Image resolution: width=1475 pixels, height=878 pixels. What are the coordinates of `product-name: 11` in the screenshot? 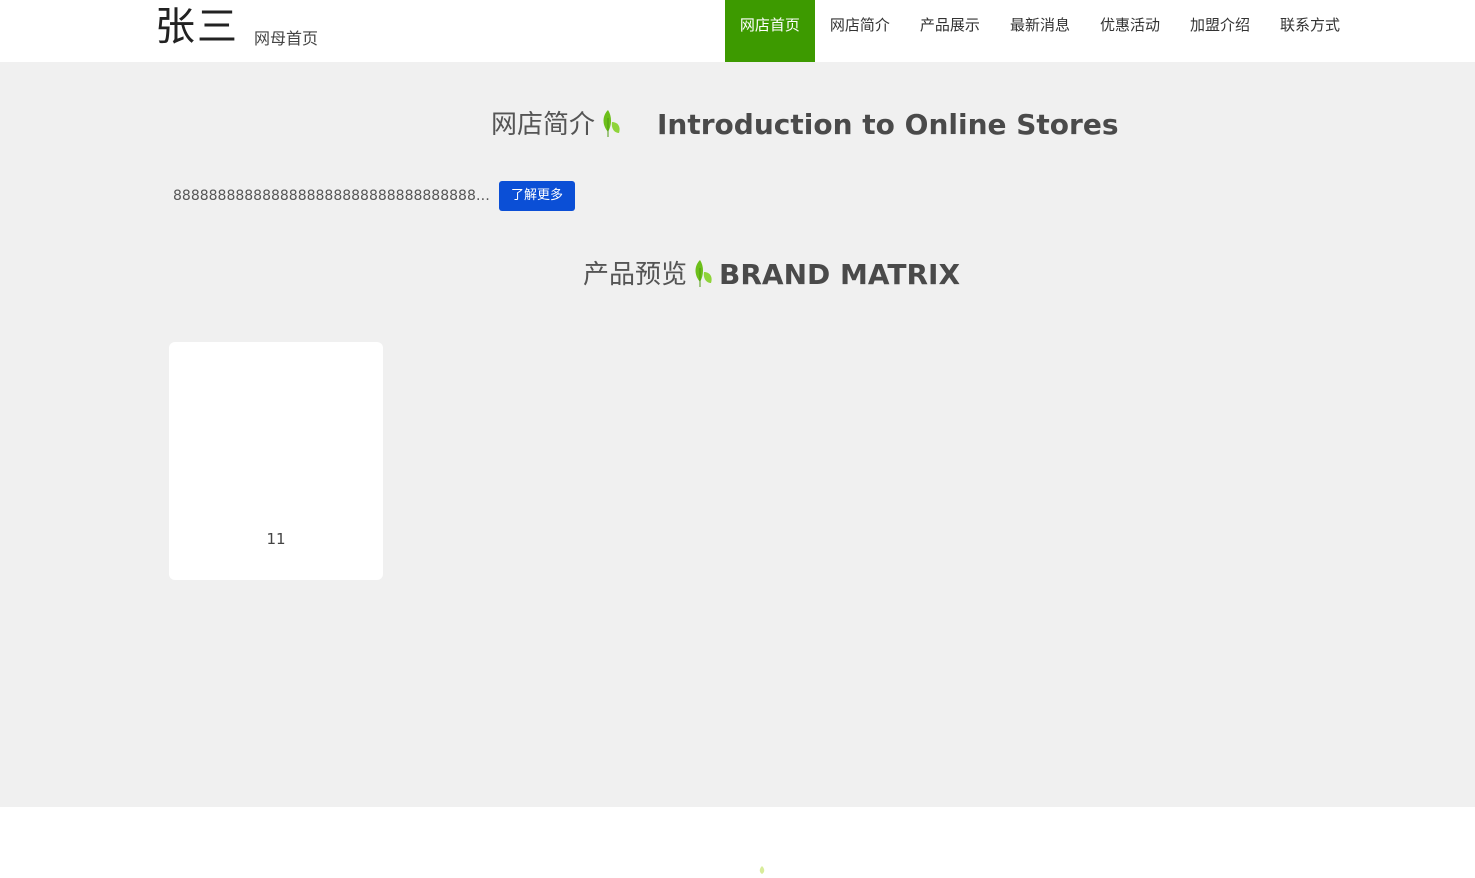 It's located at (276, 539).